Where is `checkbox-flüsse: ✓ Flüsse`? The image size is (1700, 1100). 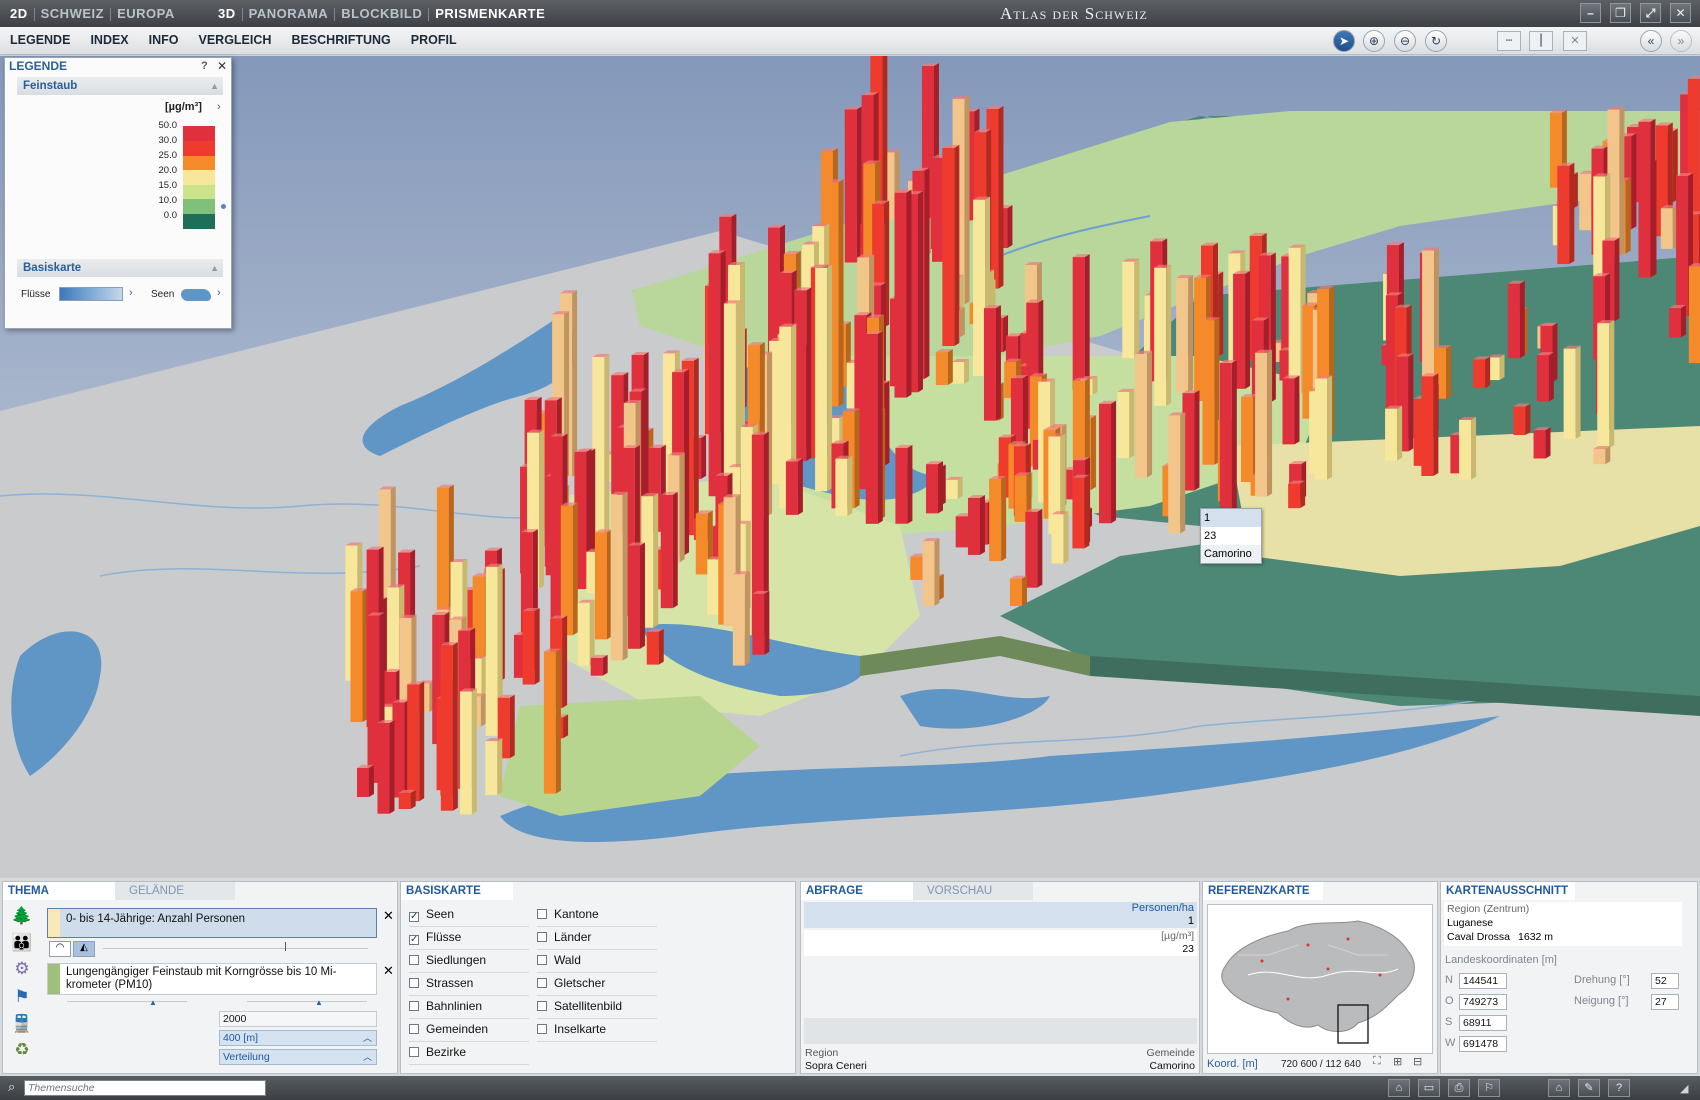 checkbox-flüsse: ✓ Flüsse is located at coordinates (469, 938).